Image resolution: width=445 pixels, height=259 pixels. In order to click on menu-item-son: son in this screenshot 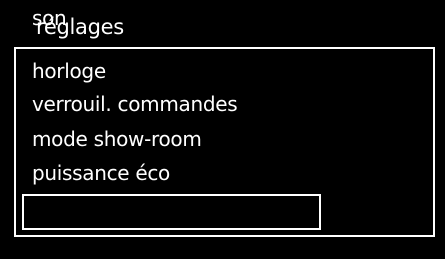, I will do `click(171, 18)`.